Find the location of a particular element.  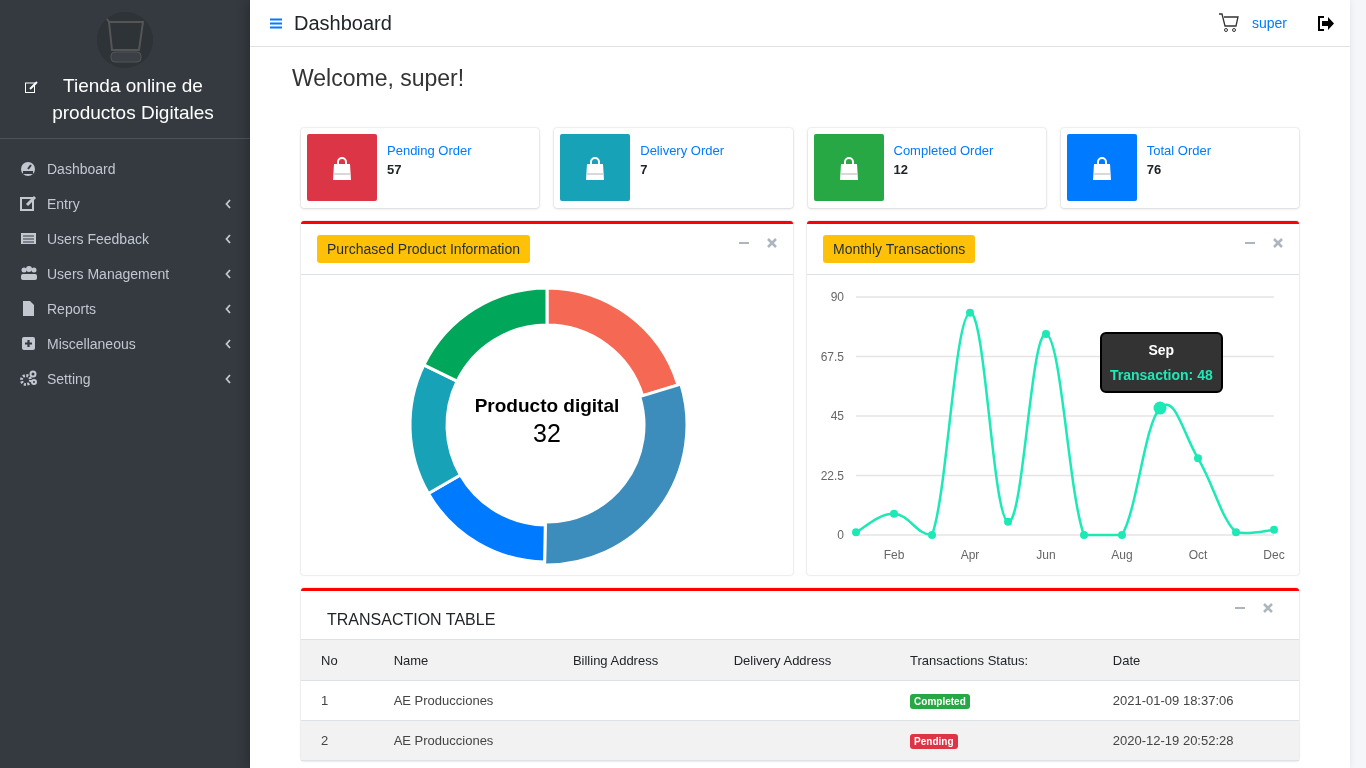

menu-icon is located at coordinates (276, 23).